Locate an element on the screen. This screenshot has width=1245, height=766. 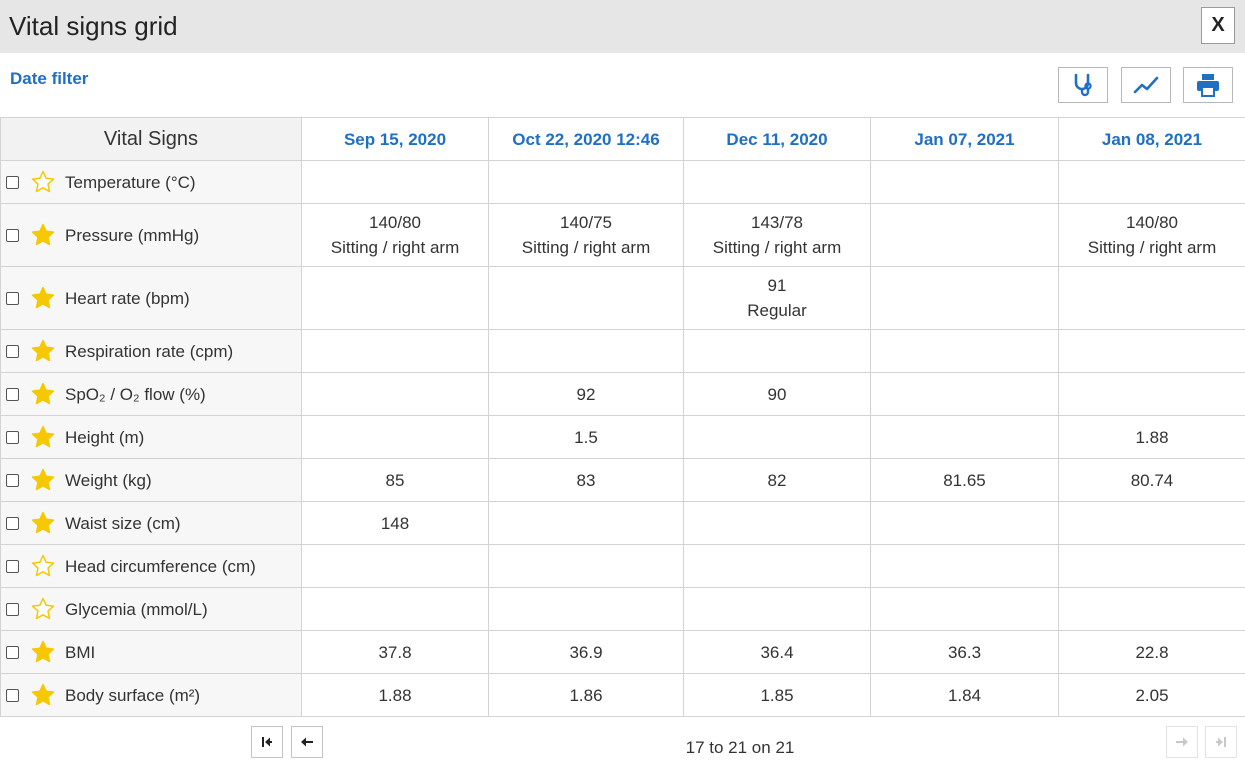
vital-sign-label-wrapper: Height (m) is located at coordinates (151, 437).